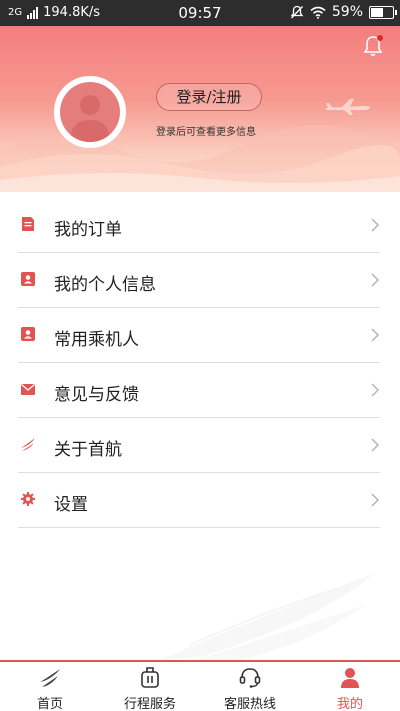 The height and width of the screenshot is (711, 400). I want to click on menu-label: 常用乘机人, so click(96, 340).